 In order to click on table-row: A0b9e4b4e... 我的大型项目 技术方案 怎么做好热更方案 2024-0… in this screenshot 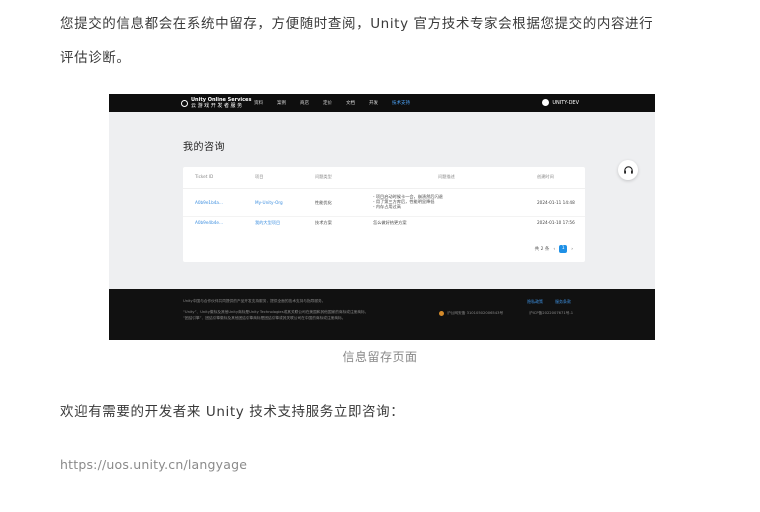, I will do `click(384, 227)`.